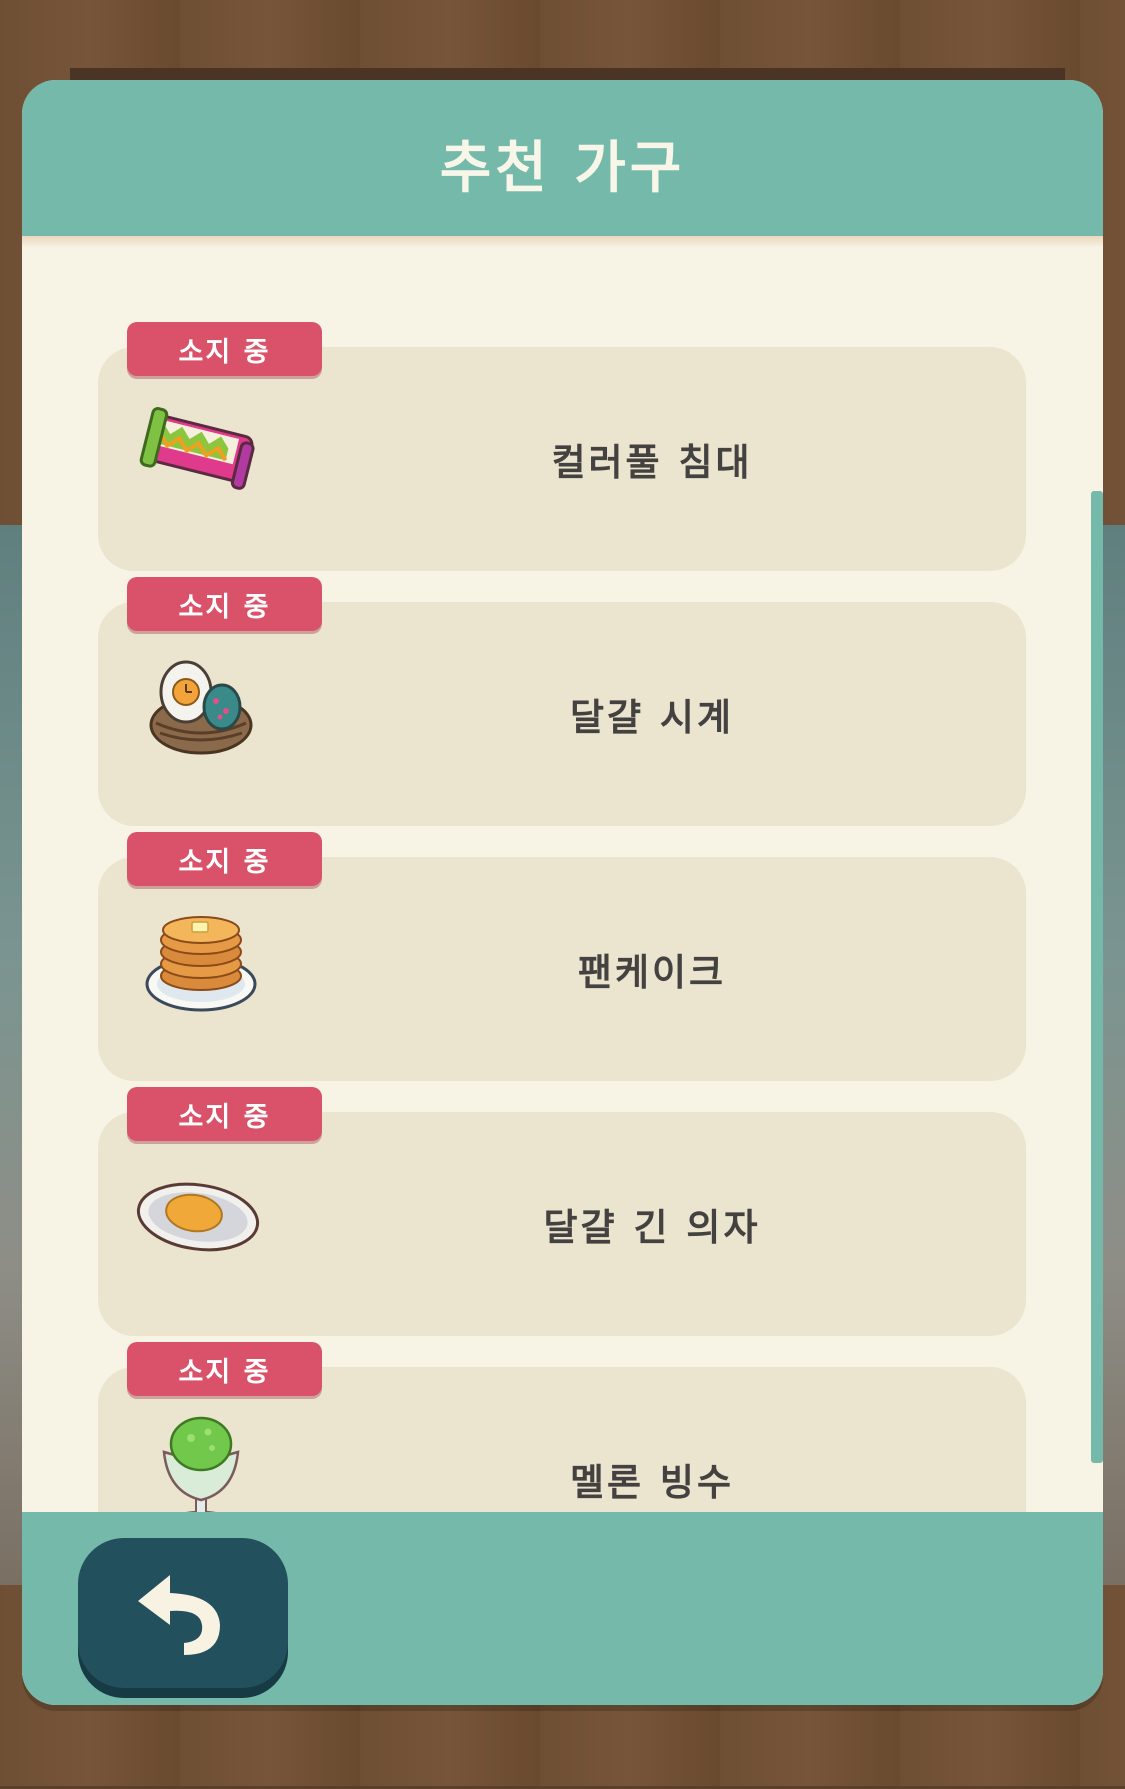 This screenshot has height=1789, width=1125. I want to click on list-item: 소지 중 팬케이크, so click(562, 956).